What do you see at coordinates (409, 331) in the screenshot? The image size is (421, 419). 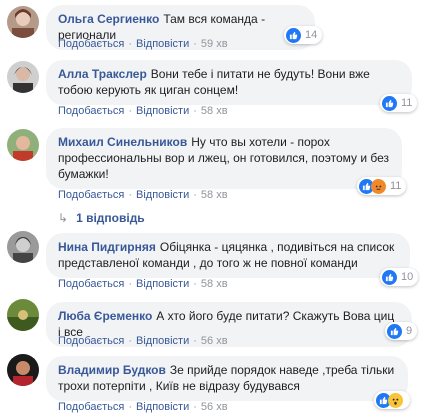 I see `reaction-count: 9` at bounding box center [409, 331].